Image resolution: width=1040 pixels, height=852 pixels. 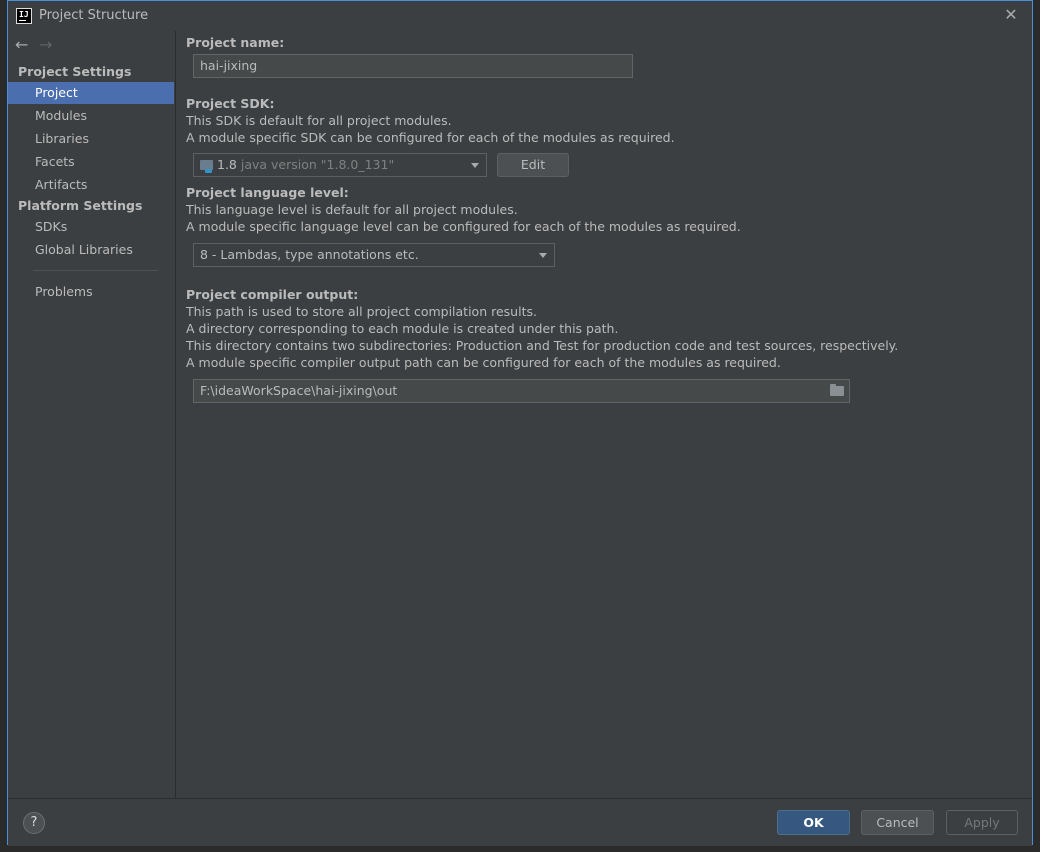 I want to click on compiler-output-path-field: F:\ideaWorkSpace\hai-jixing\out, so click(x=521, y=391).